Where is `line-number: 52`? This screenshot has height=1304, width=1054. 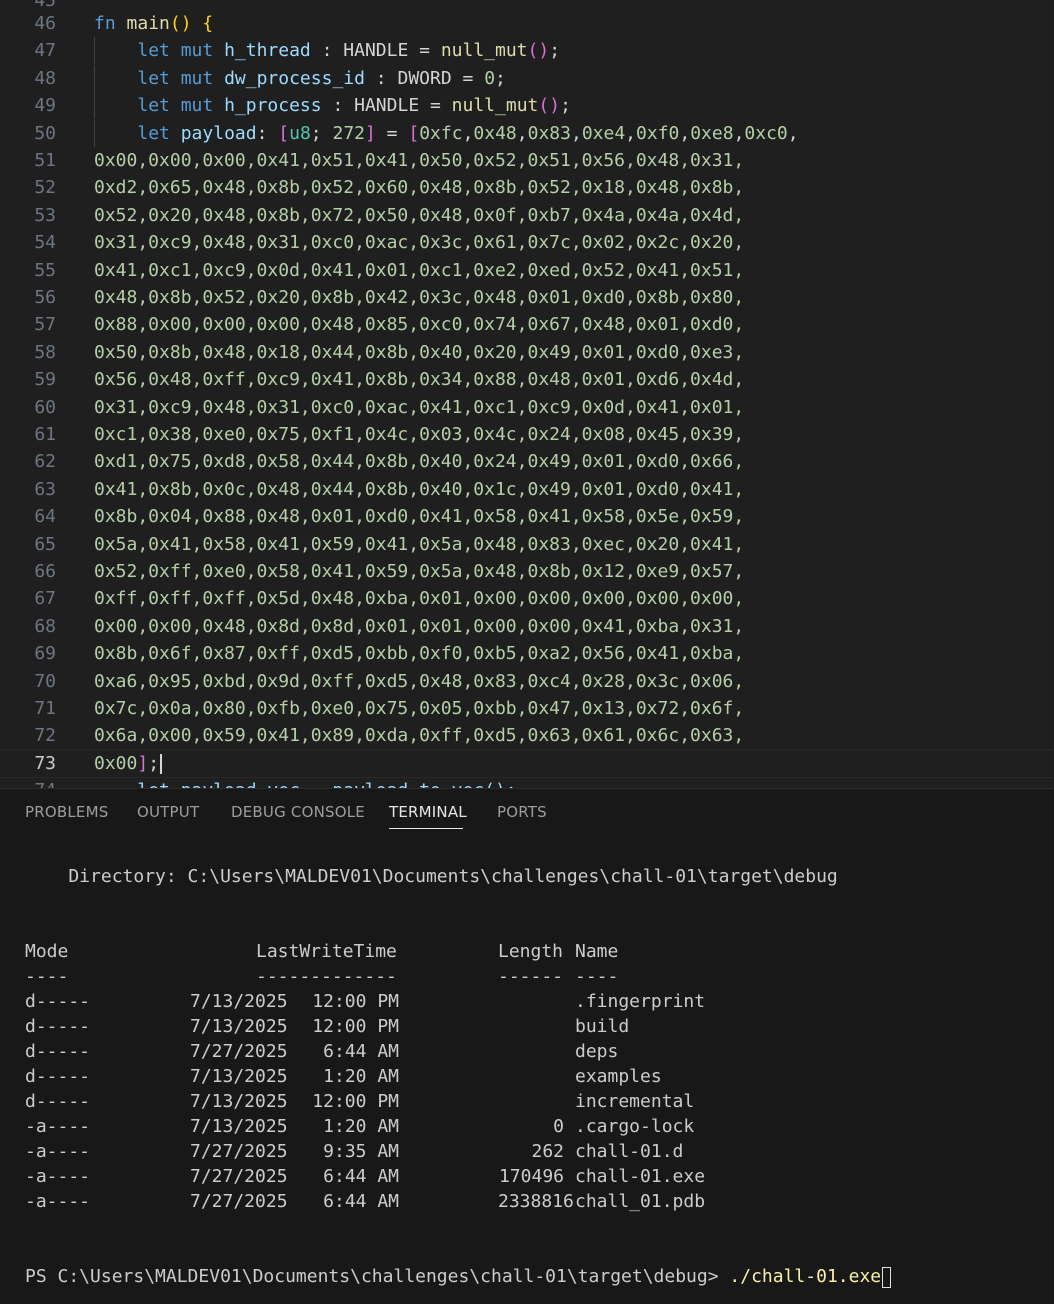 line-number: 52 is located at coordinates (45, 188).